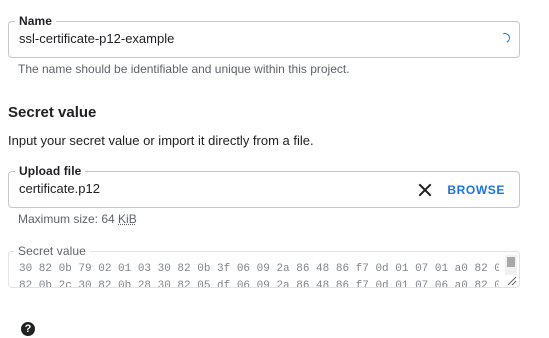  I want to click on max-size-text: Maximum size: 64, so click(68, 219).